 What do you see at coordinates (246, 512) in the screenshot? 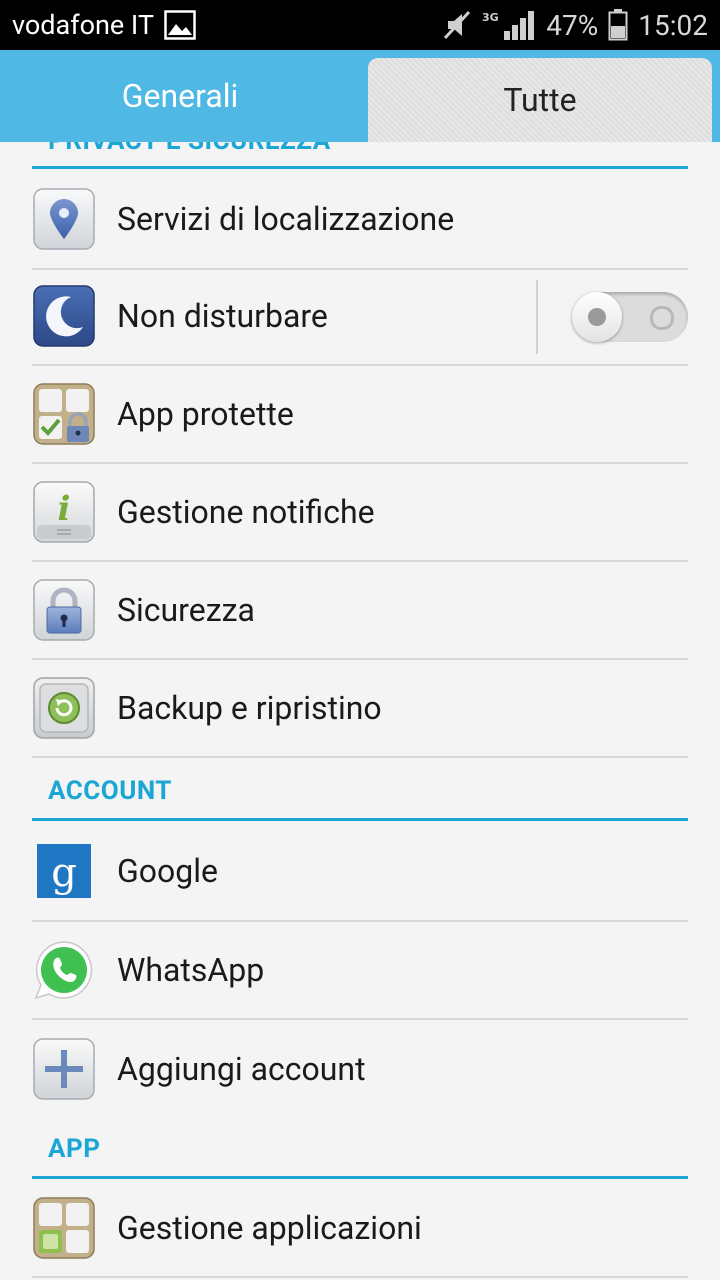
I see `settings-item-label: Gestione notifiche` at bounding box center [246, 512].